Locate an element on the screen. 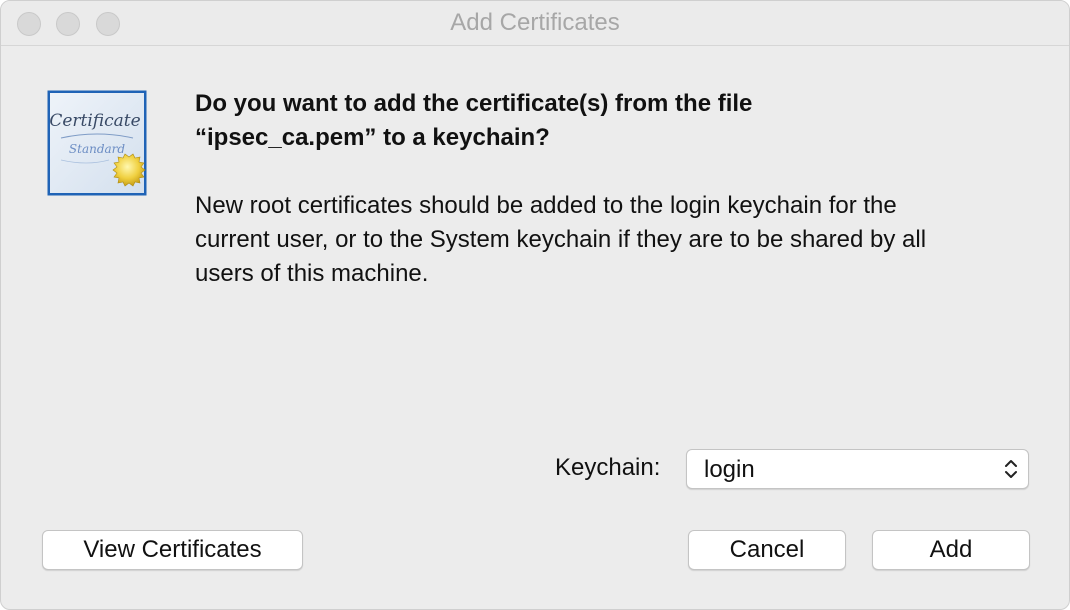  title-bar: Add Certificates is located at coordinates (535, 23).